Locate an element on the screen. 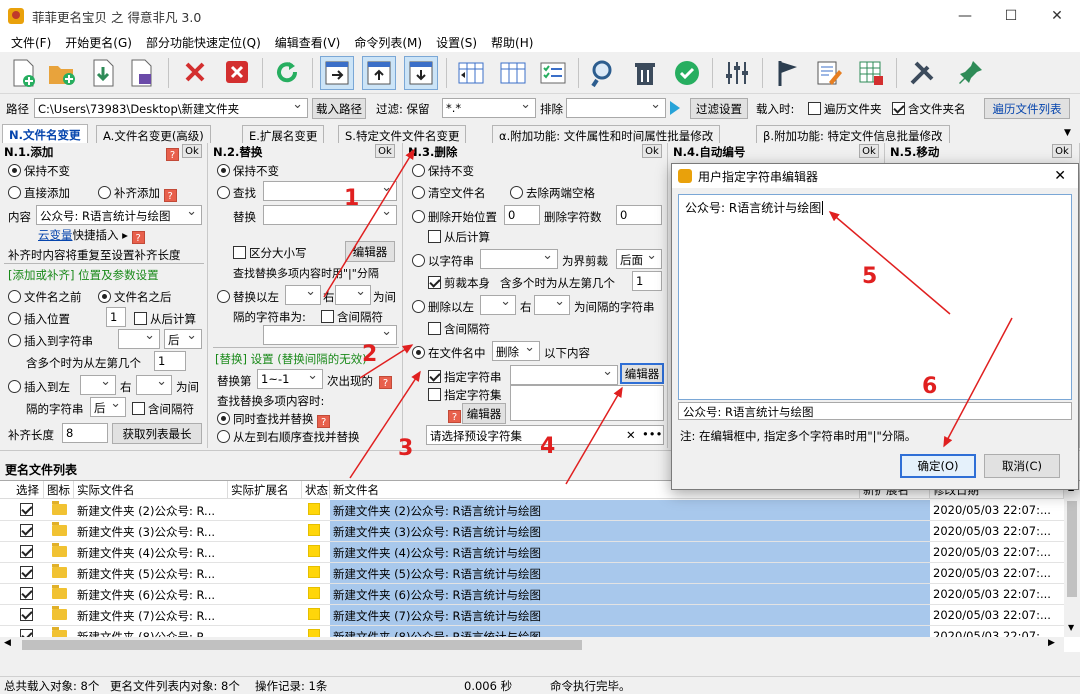 Image resolution: width=1080 pixels, height=694 pixels. annotation-2: 2 is located at coordinates (370, 354).